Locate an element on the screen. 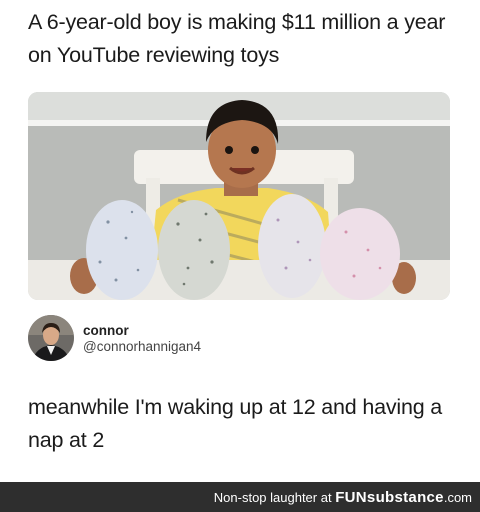 Image resolution: width=480 pixels, height=512 pixels. tweet-author: connor @connorhannigan4 is located at coordinates (248, 338).